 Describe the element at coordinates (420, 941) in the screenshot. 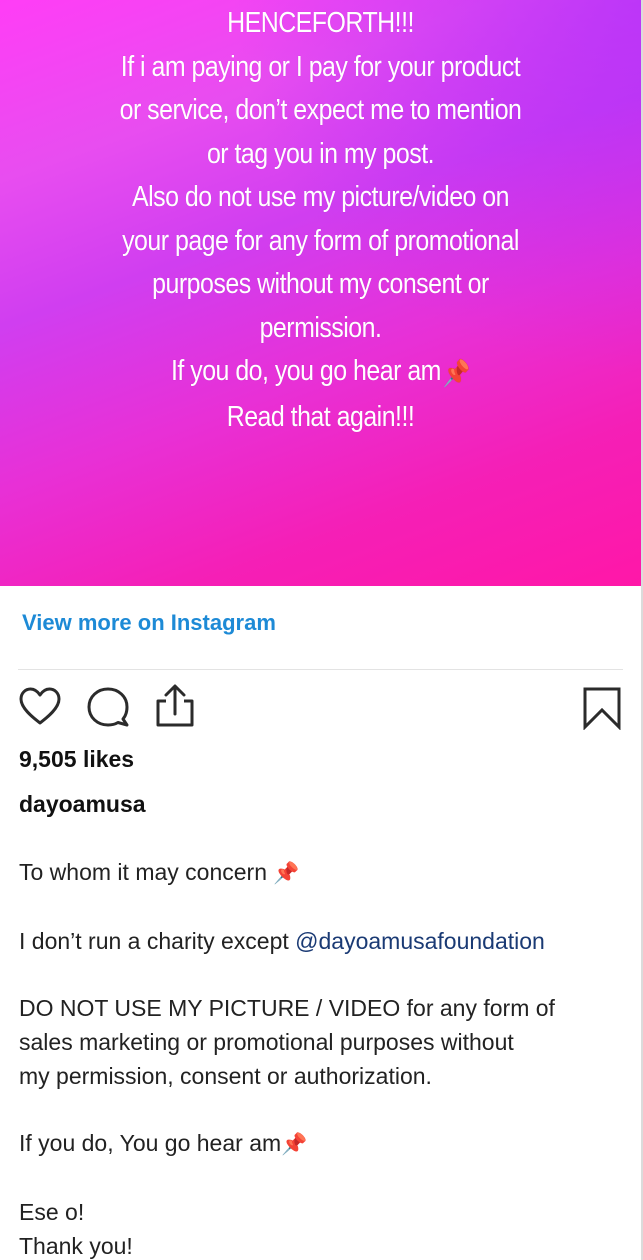

I see `mention-link: @dayoamusafoundation` at that location.